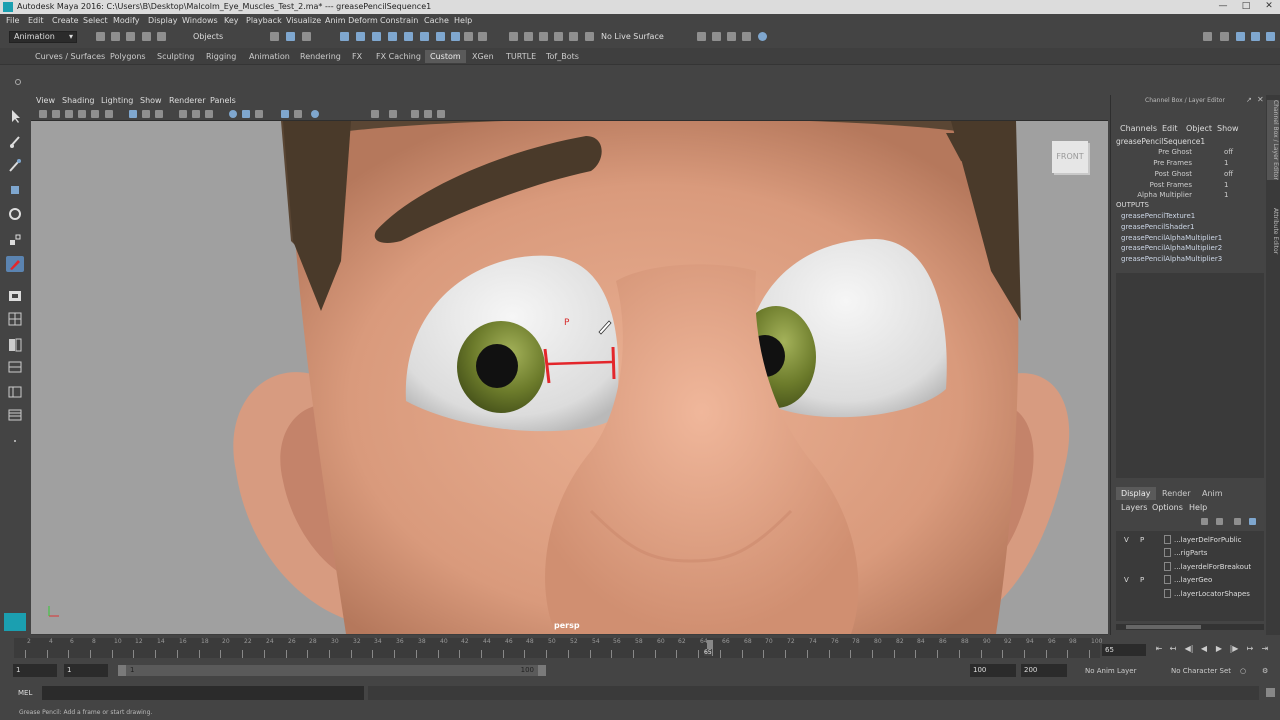 Image resolution: width=1280 pixels, height=720 pixels. I want to click on play-forward-icon: ▶, so click(1219, 649).